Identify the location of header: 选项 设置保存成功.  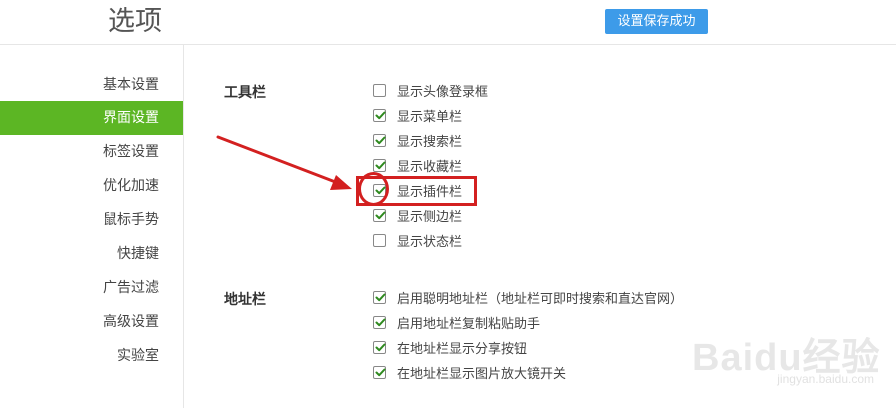
(448, 22).